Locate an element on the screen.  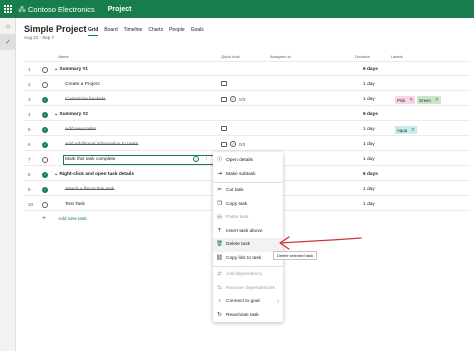
menu-item-make-subtask: ⇥ Make subtask is located at coordinates (248, 175).